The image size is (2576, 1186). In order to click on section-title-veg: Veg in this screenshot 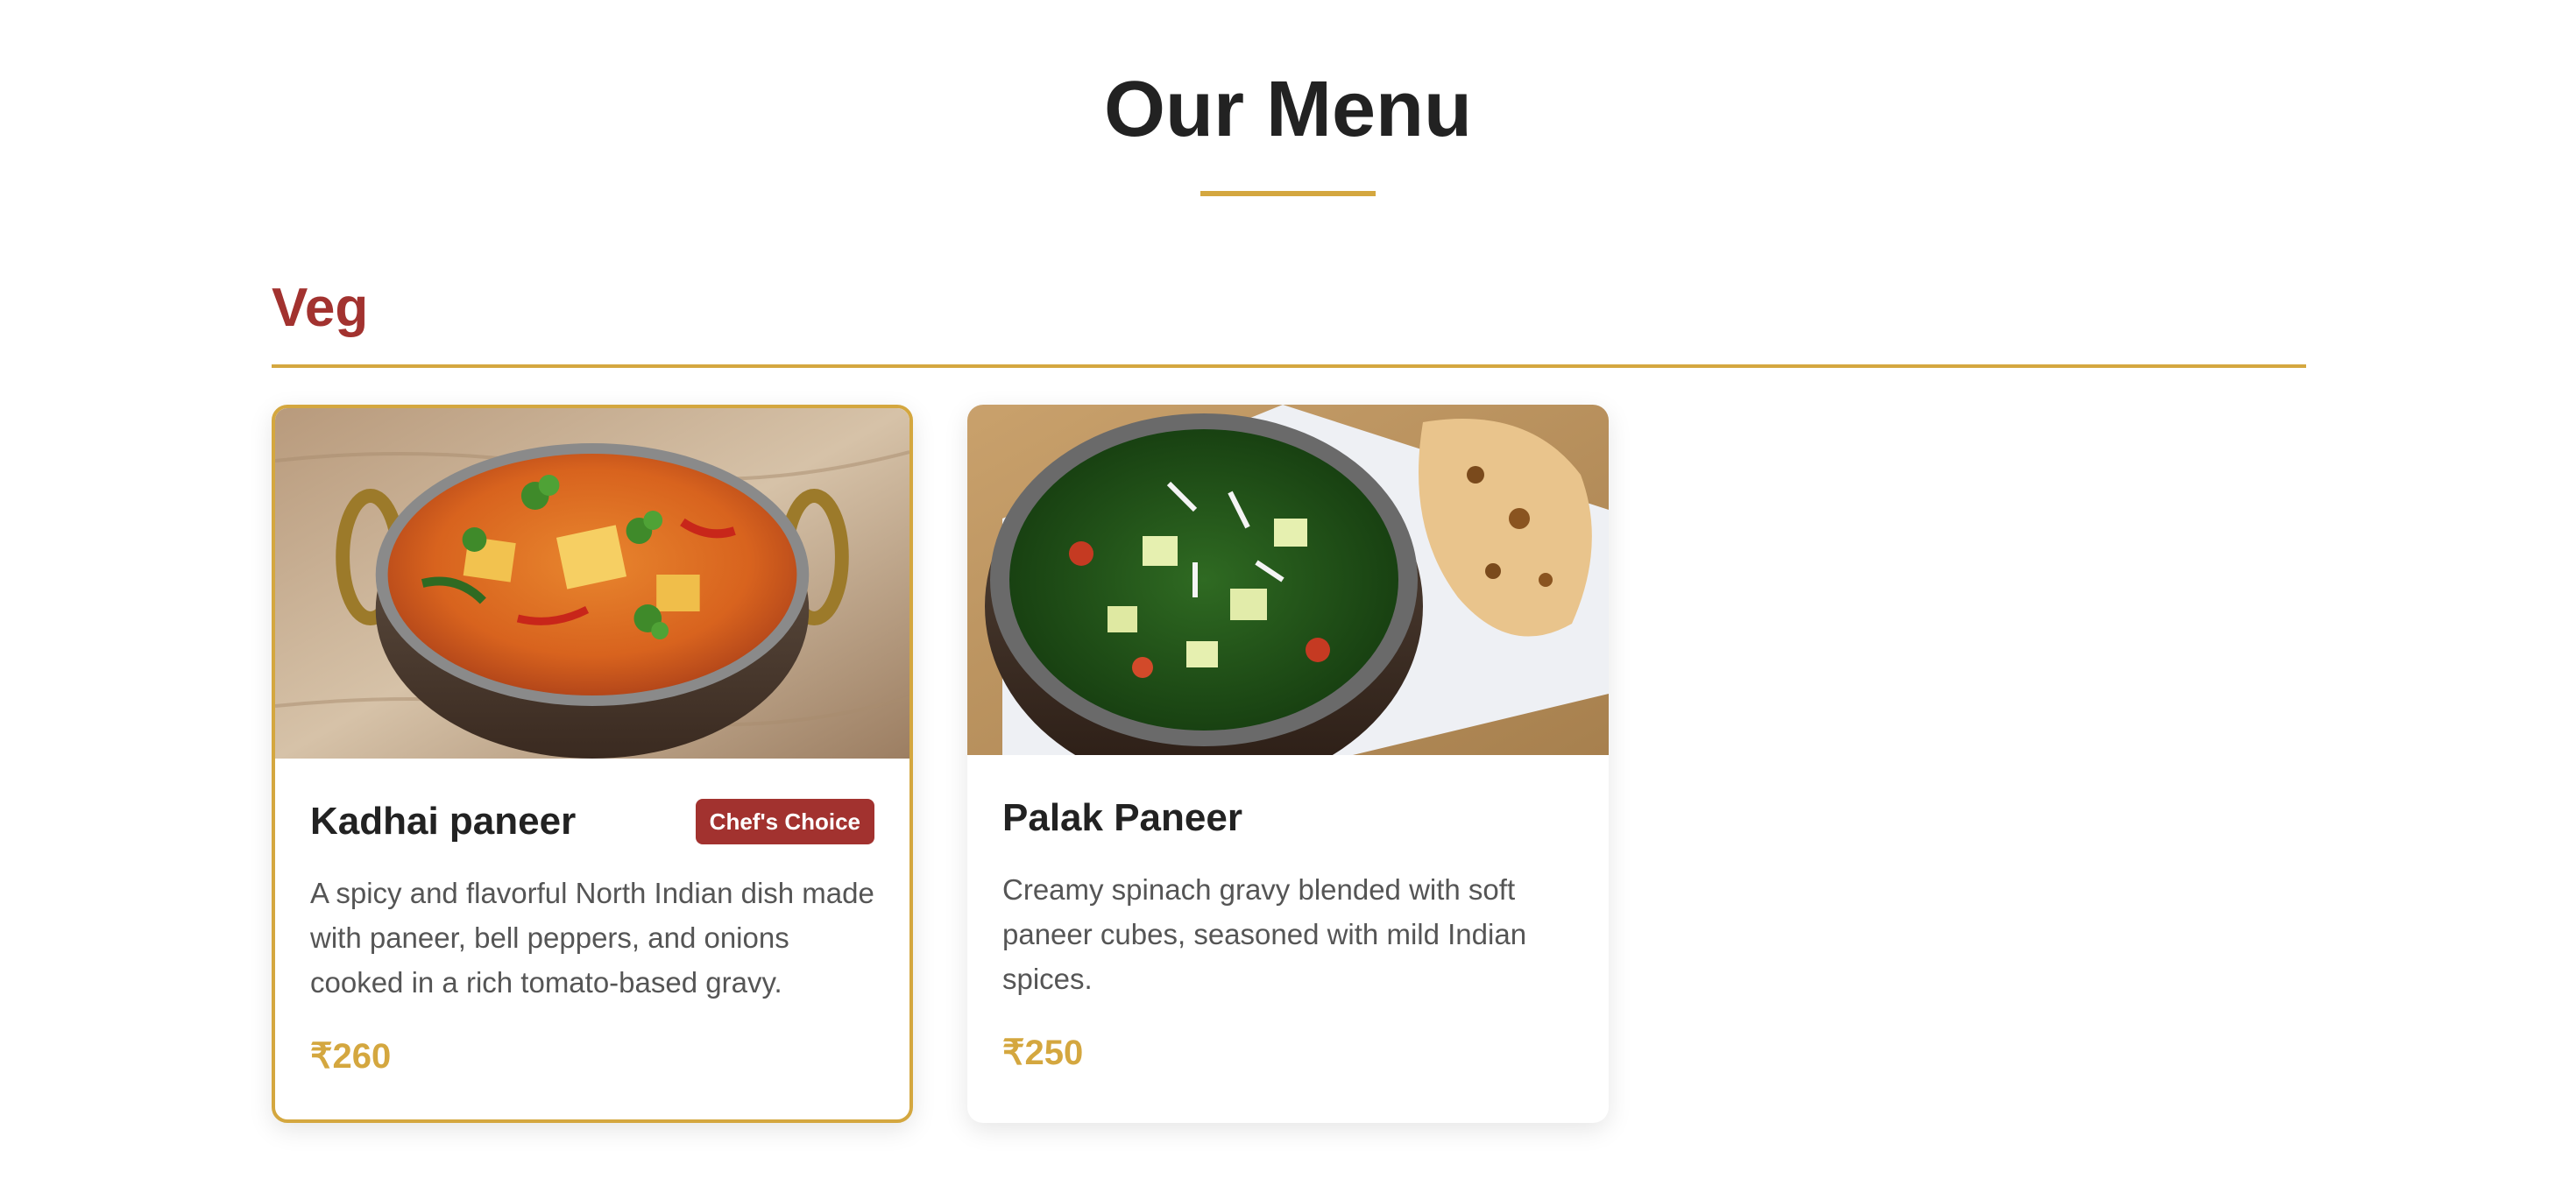, I will do `click(320, 308)`.